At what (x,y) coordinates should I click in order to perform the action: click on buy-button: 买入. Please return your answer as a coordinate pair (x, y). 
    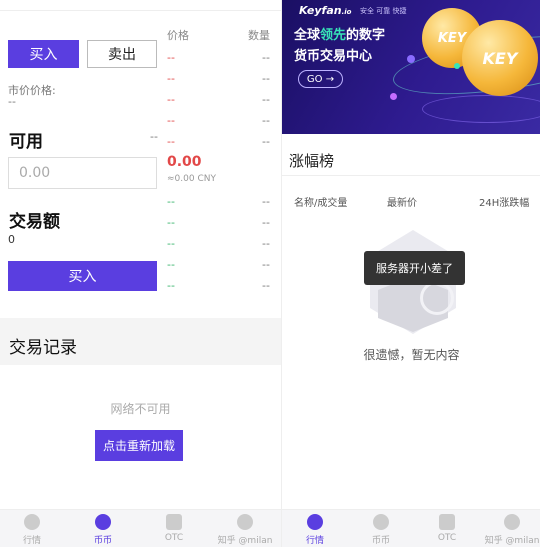
    Looking at the image, I should click on (82, 276).